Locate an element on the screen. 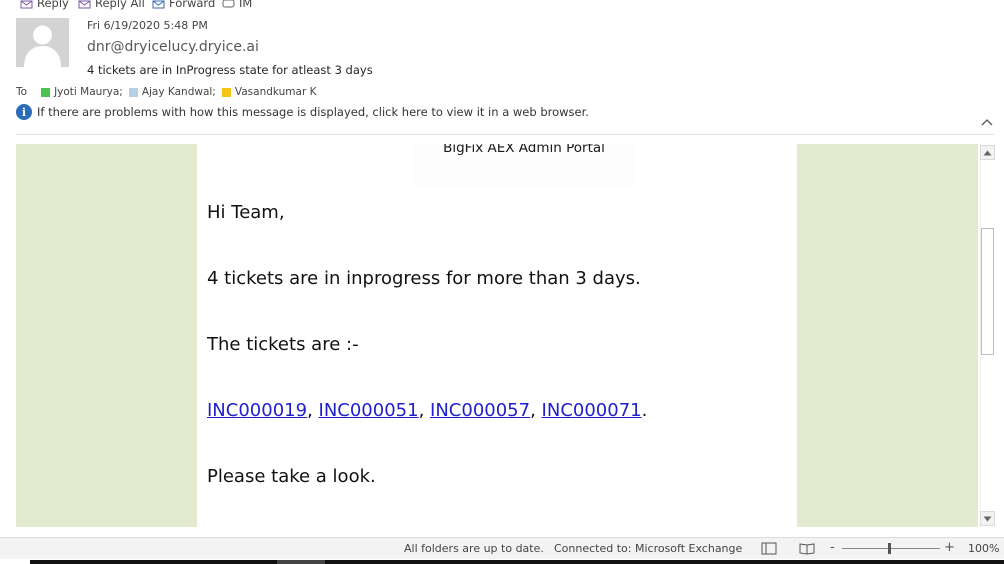 The width and height of the screenshot is (1004, 564). connection-status: Connected to: Microsoft Exchange is located at coordinates (648, 548).